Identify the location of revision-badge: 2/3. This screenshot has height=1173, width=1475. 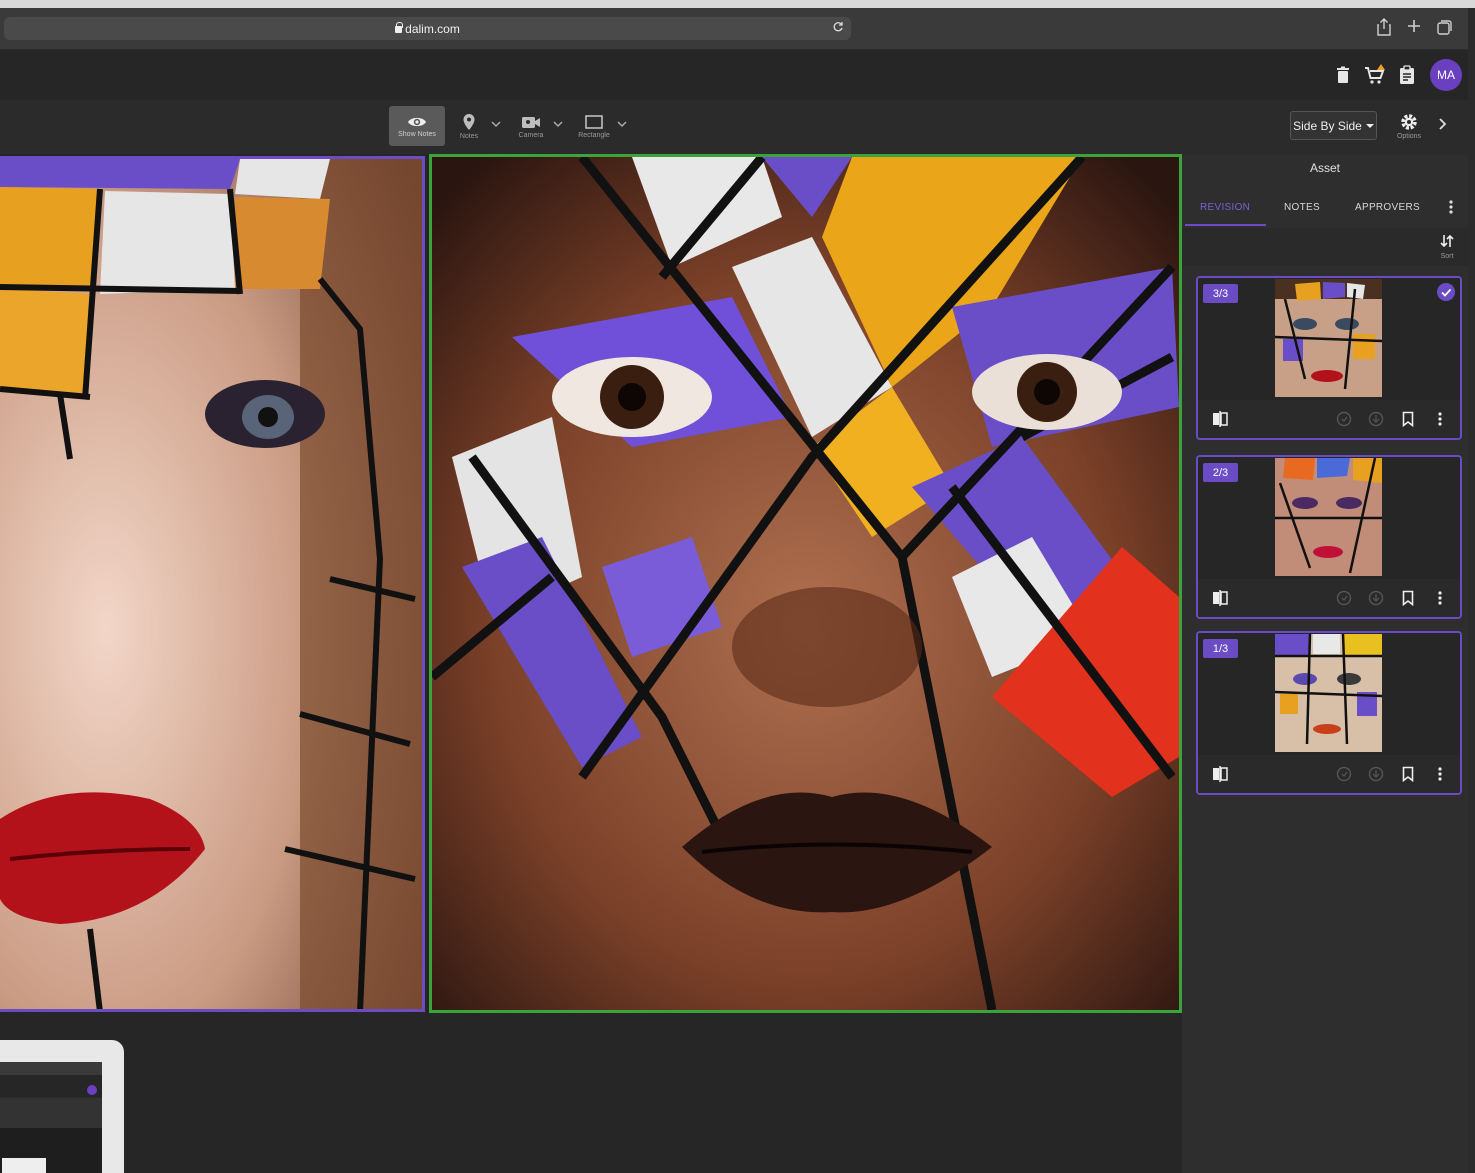
(1220, 472).